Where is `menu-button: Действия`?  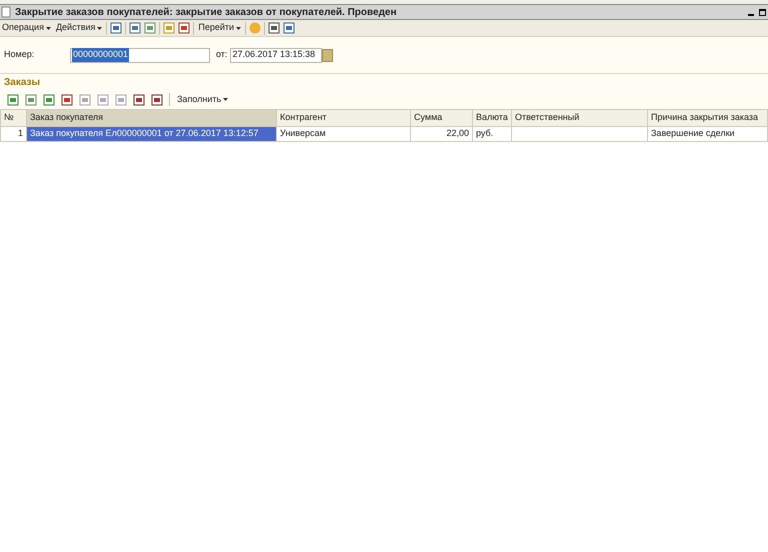
menu-button: Действия is located at coordinates (79, 28).